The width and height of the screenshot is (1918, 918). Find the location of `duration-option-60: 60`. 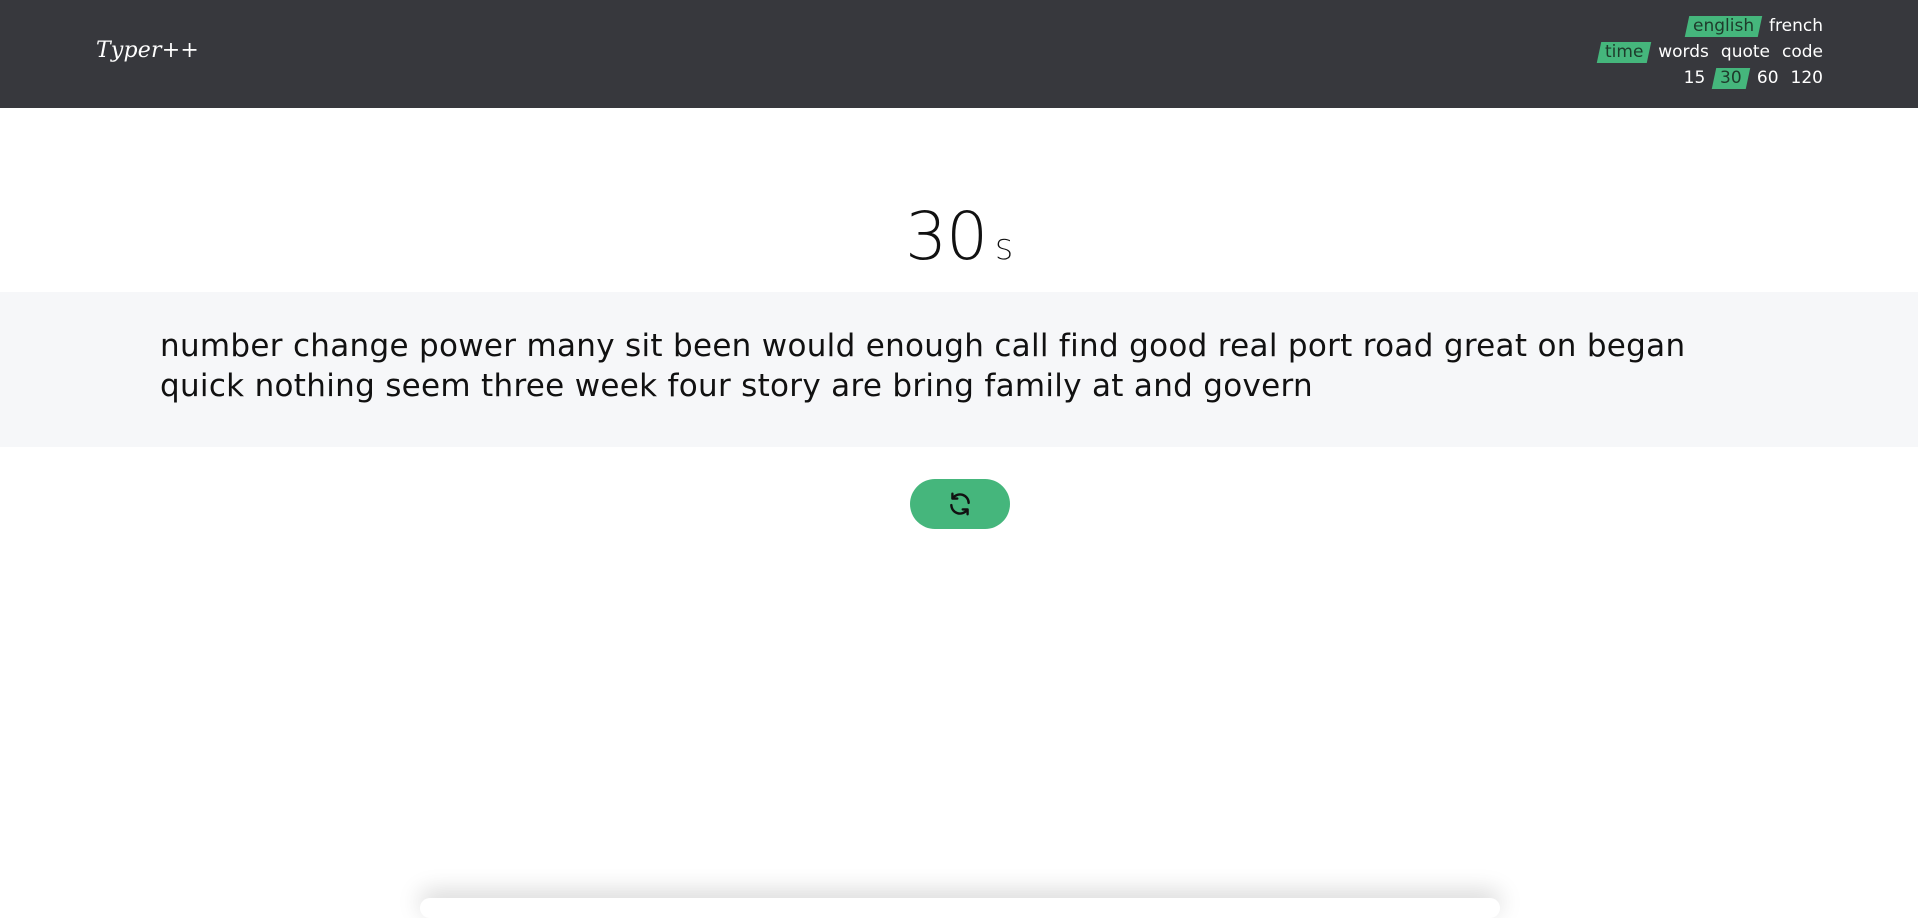

duration-option-60: 60 is located at coordinates (1768, 78).